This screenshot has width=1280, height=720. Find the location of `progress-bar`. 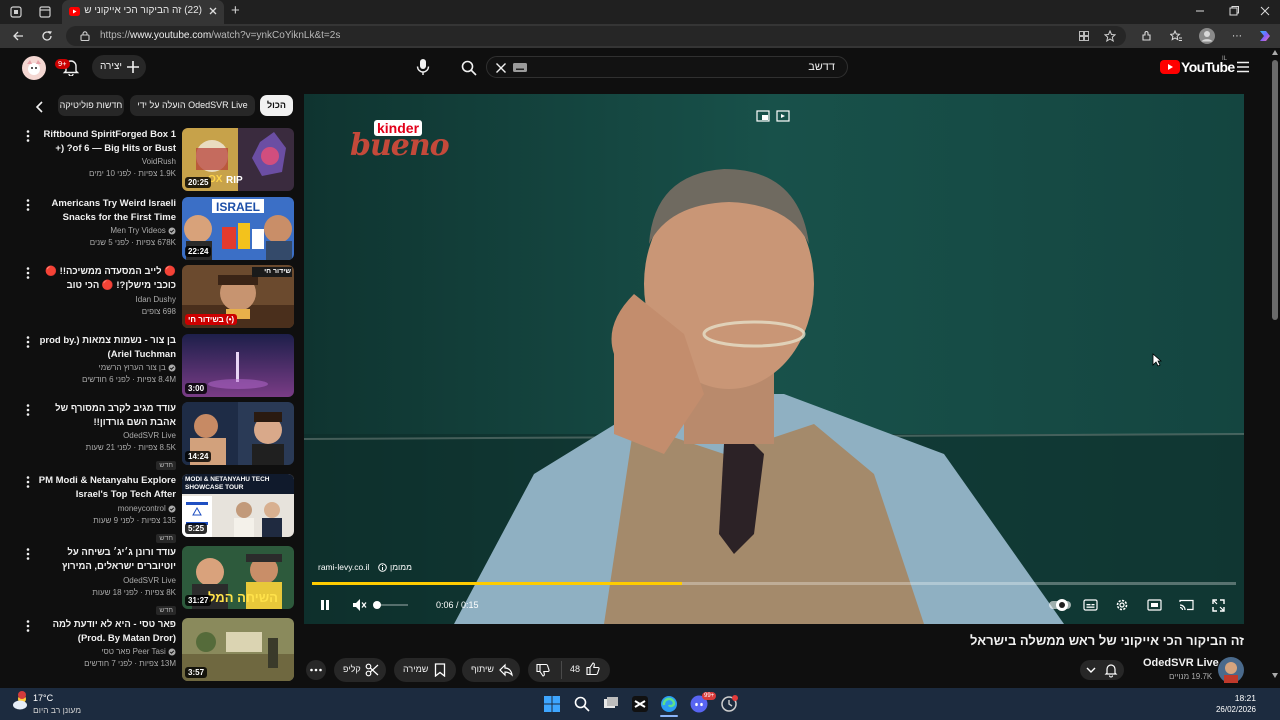

progress-bar is located at coordinates (774, 583).